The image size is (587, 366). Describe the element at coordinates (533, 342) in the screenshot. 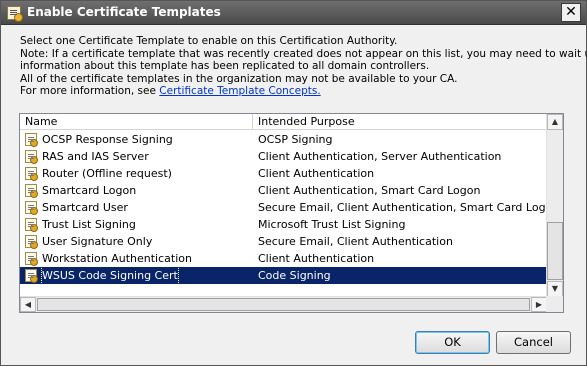

I see `cancel-button: Cancel` at that location.